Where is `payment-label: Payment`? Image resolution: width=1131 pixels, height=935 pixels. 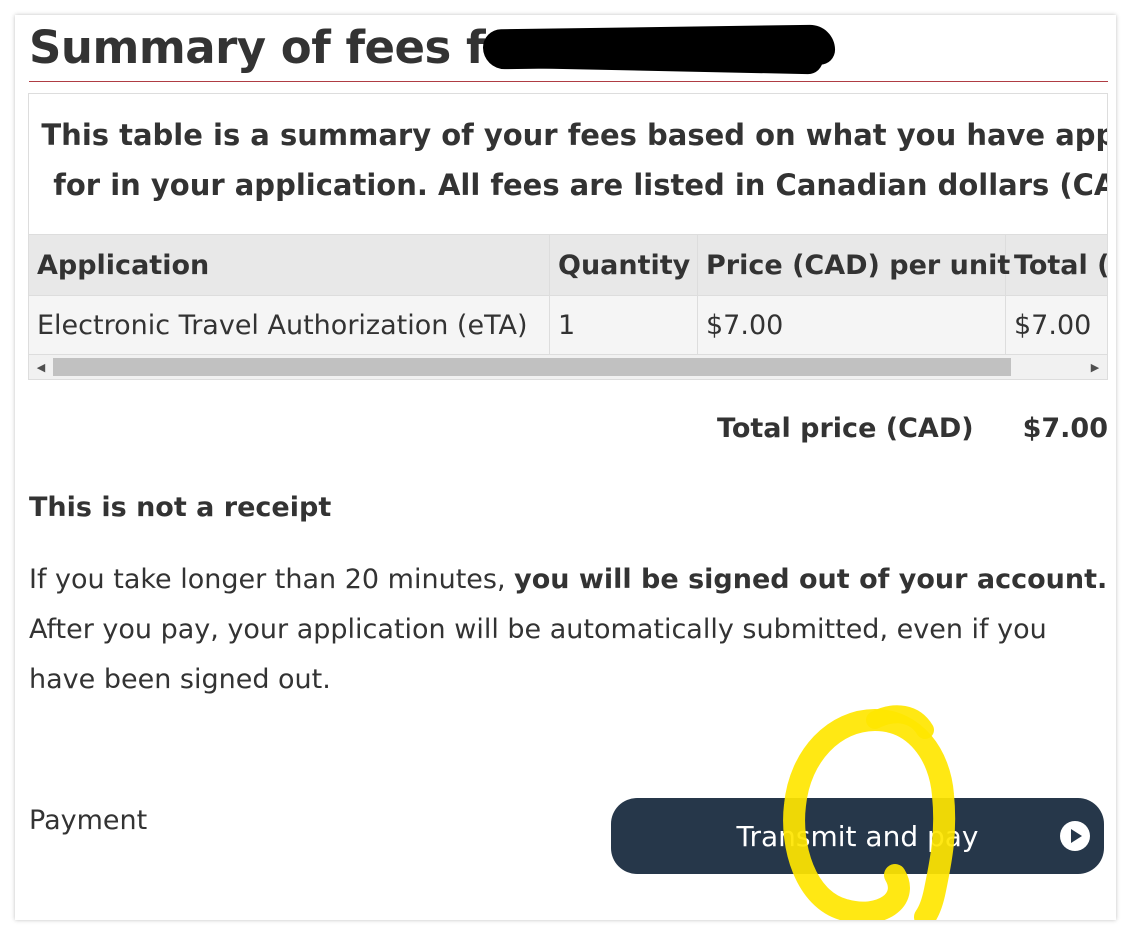
payment-label: Payment is located at coordinates (88, 820).